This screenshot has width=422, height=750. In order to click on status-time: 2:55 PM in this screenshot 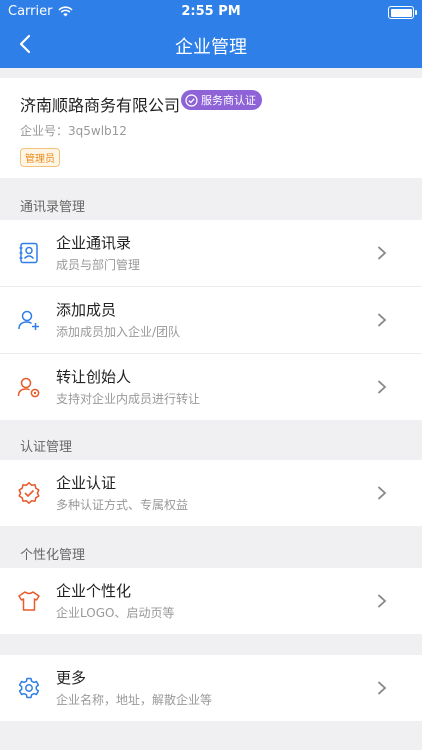, I will do `click(211, 11)`.